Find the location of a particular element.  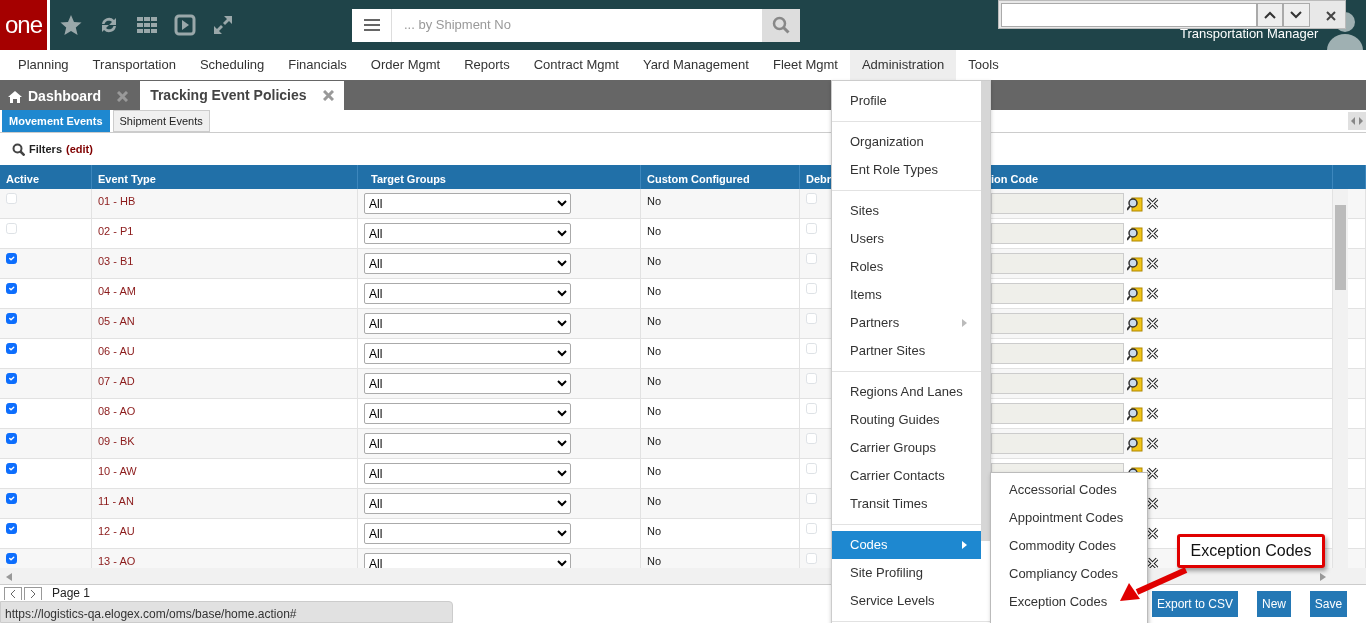

sub-tab: Shipment Events is located at coordinates (161, 120).